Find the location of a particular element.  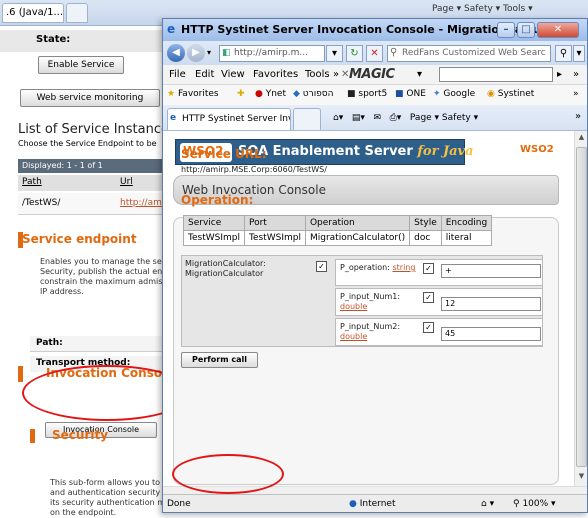

close-button: ✕ is located at coordinates (558, 30).